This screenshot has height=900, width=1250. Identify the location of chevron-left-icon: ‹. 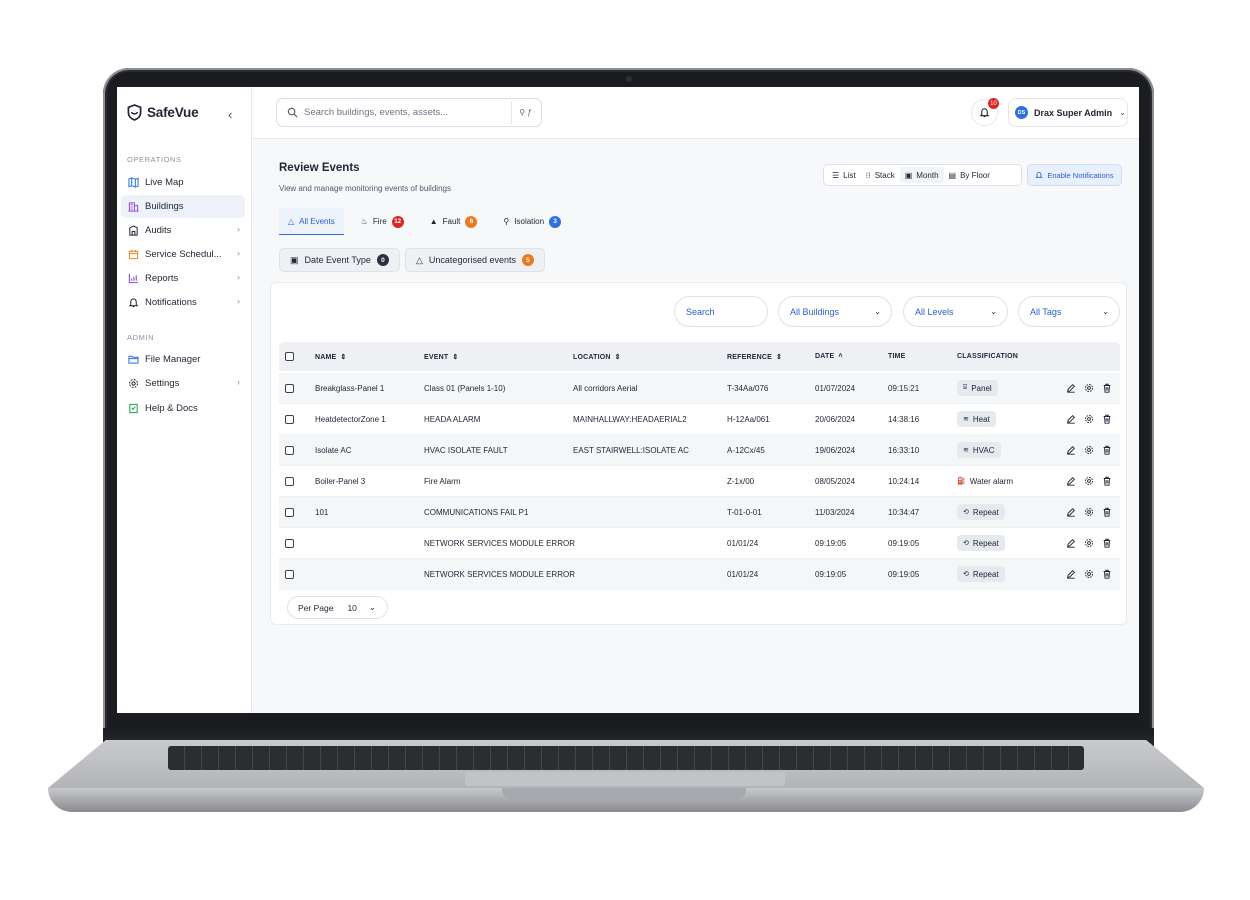
(230, 114).